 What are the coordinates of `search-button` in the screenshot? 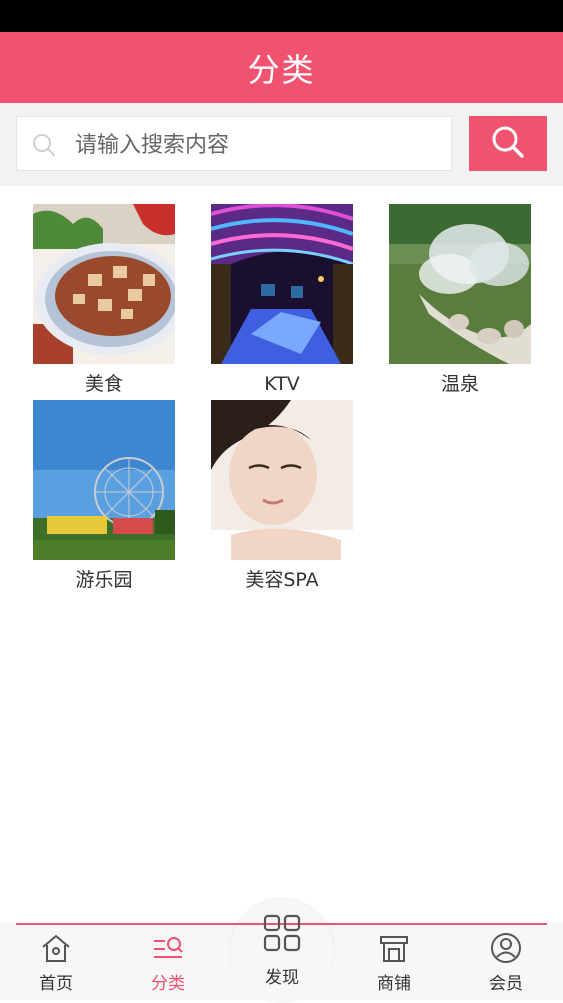 It's located at (508, 143).